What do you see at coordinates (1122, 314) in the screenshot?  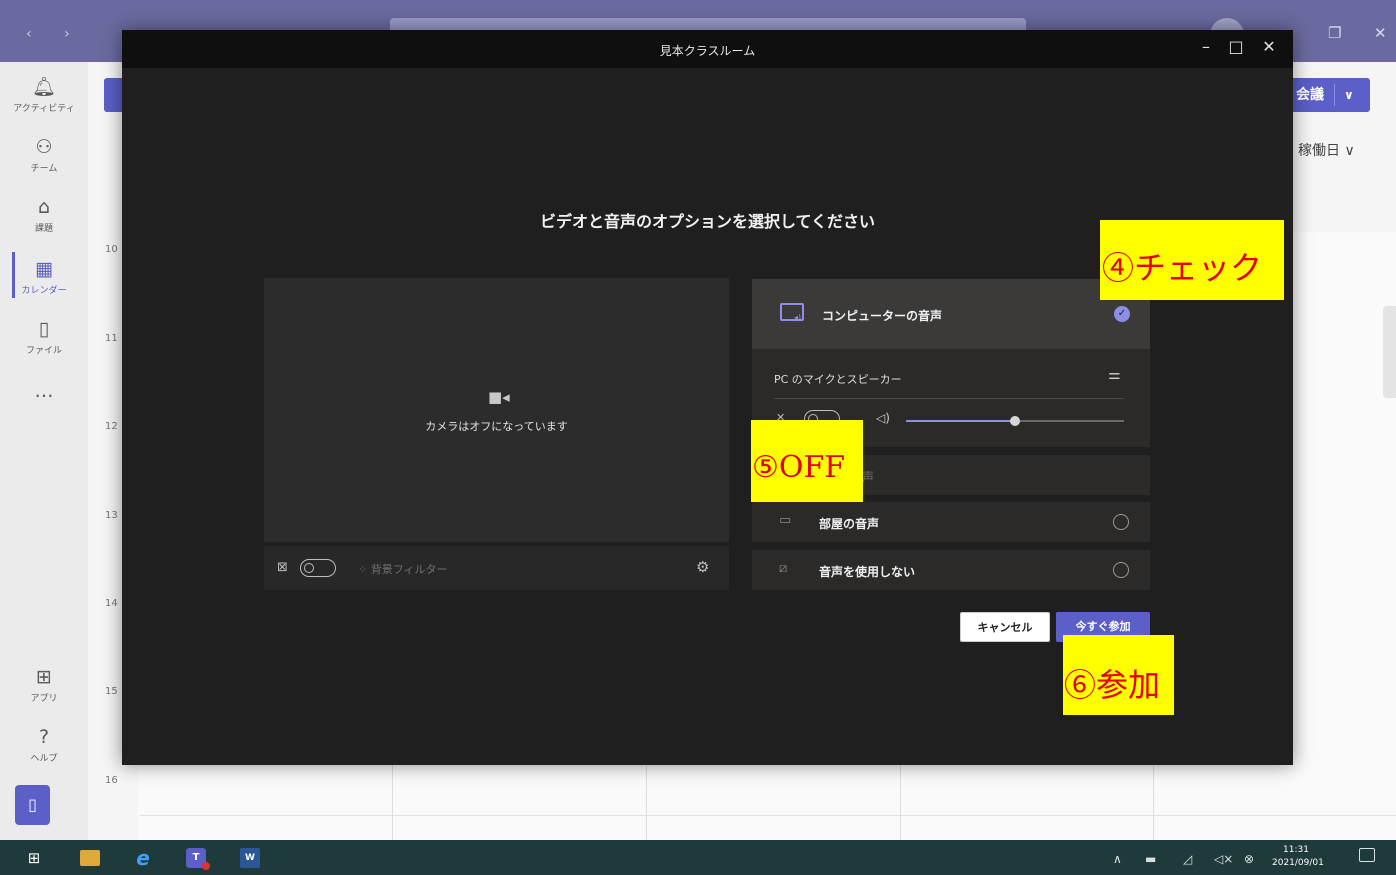 I see `check-icon: ✓` at bounding box center [1122, 314].